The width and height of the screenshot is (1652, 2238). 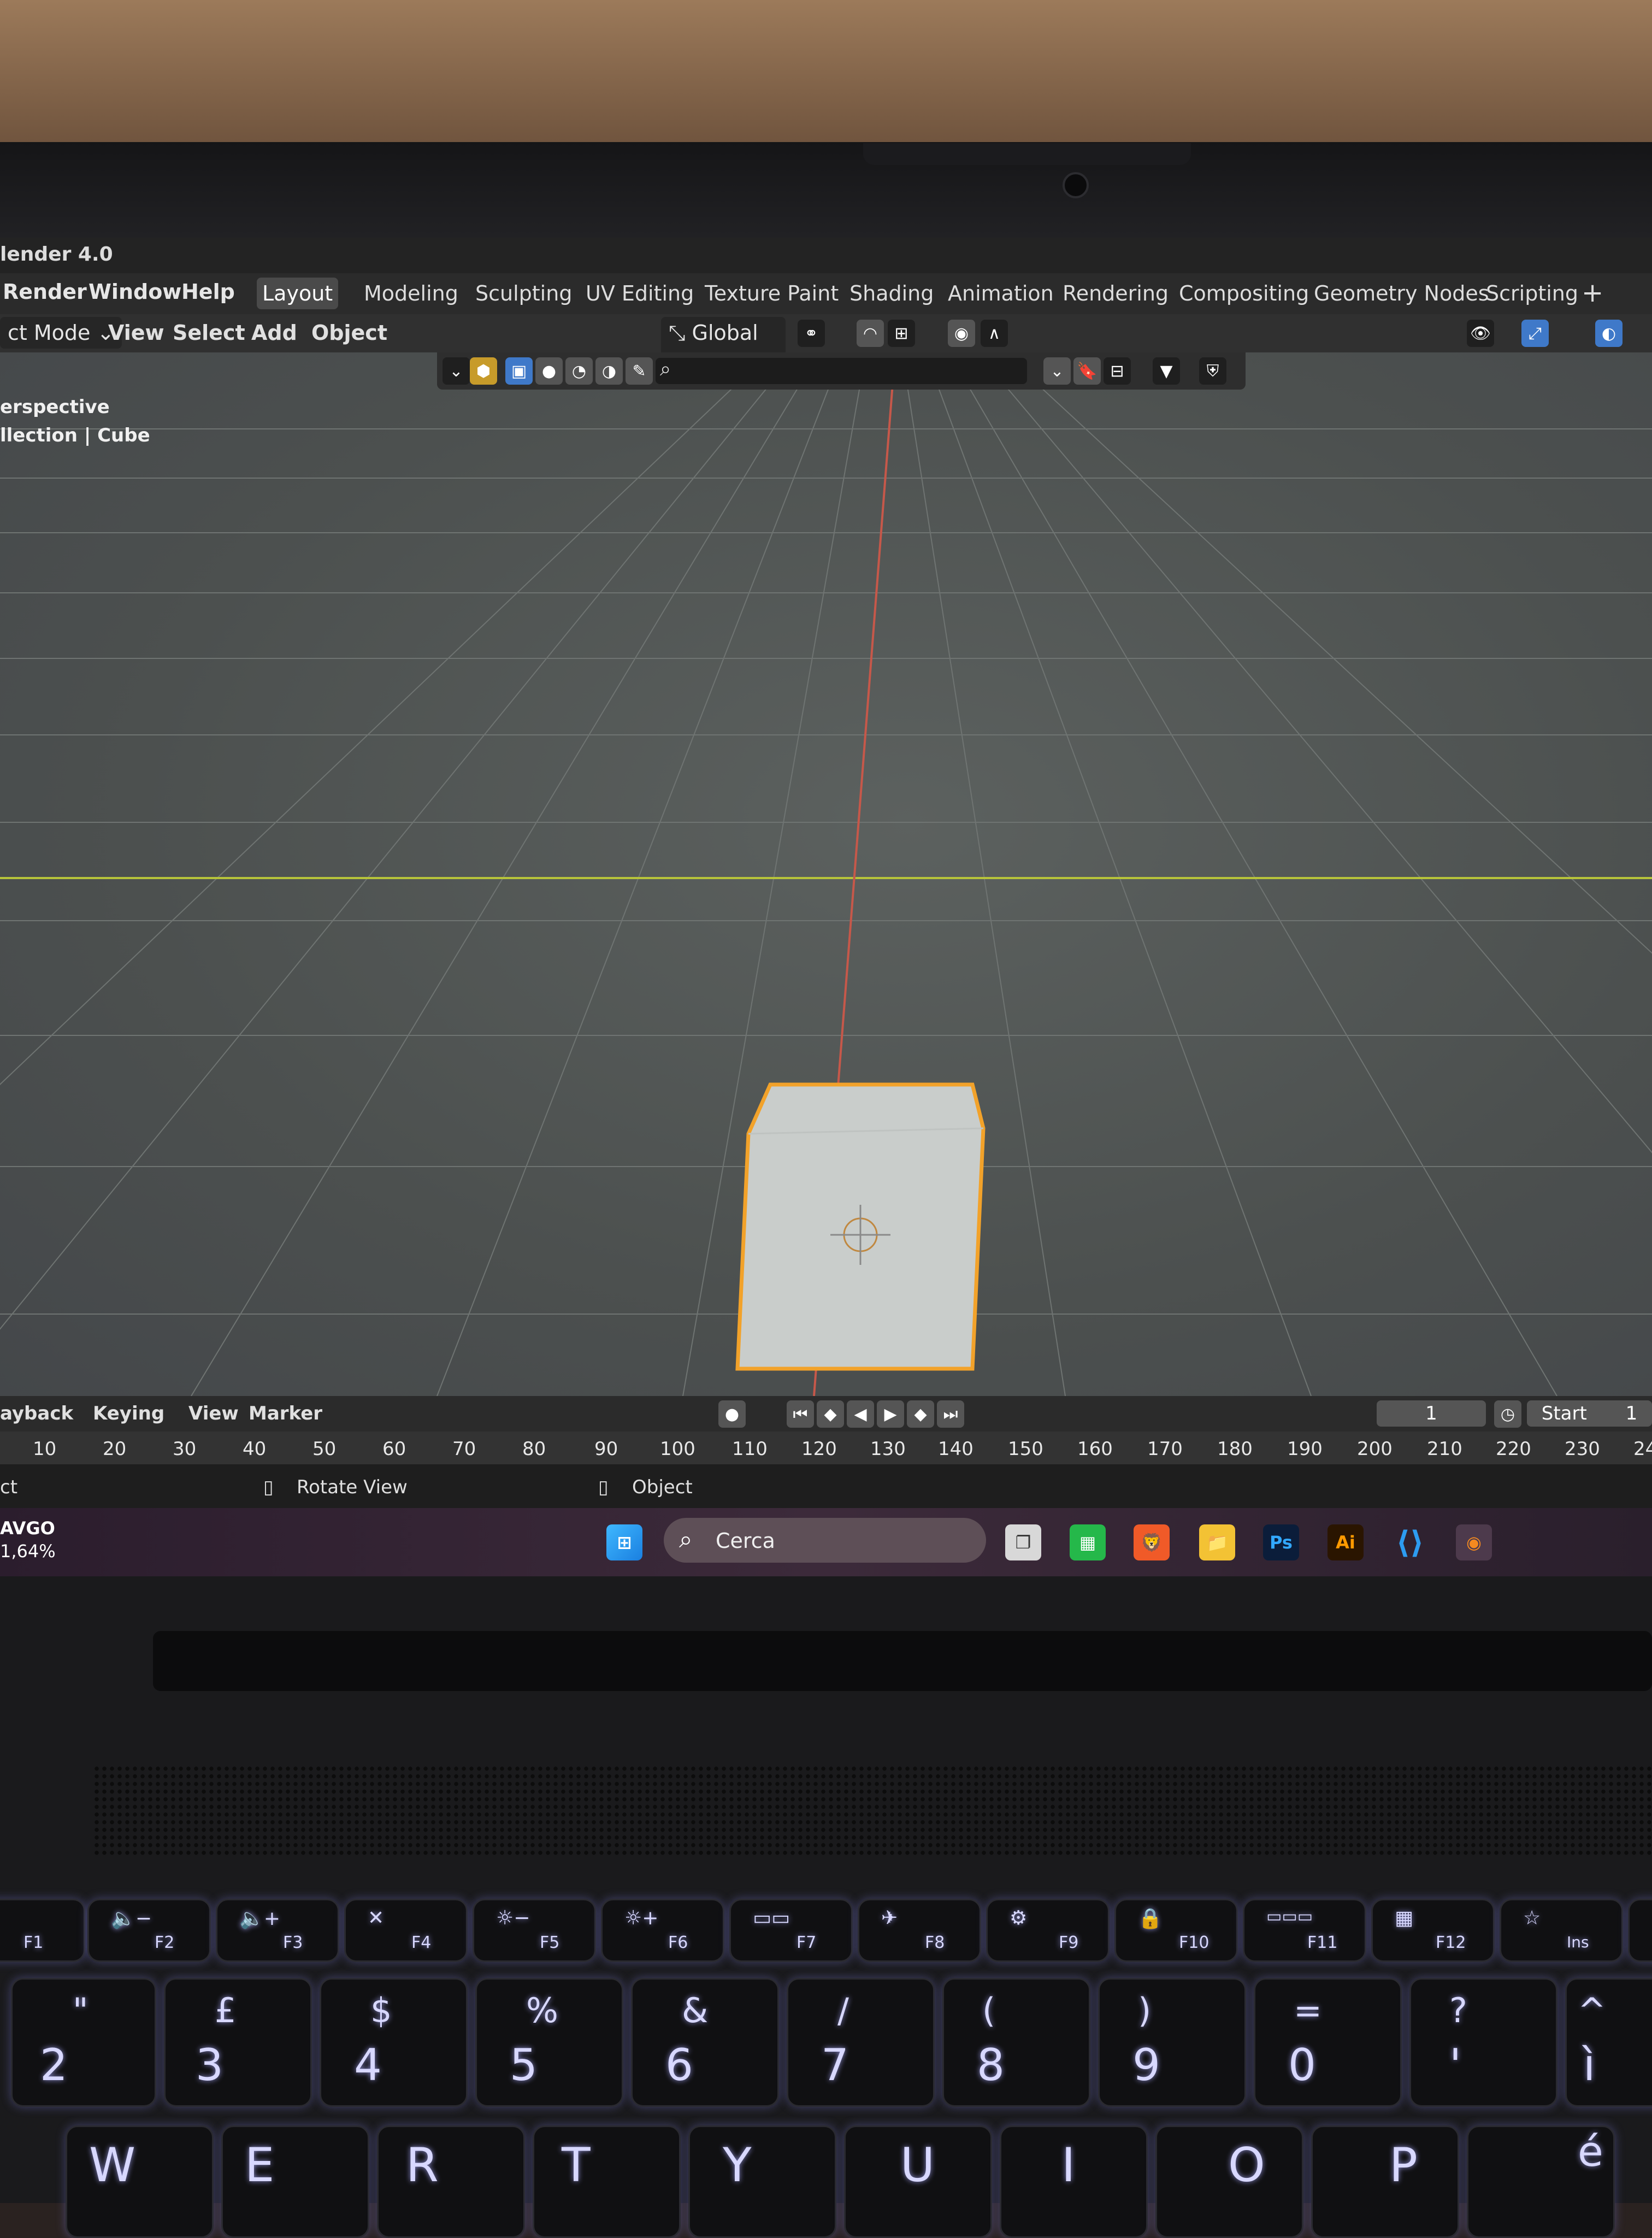 What do you see at coordinates (1608, 2042) in the screenshot?
I see `key-i-grave: ^ ì` at bounding box center [1608, 2042].